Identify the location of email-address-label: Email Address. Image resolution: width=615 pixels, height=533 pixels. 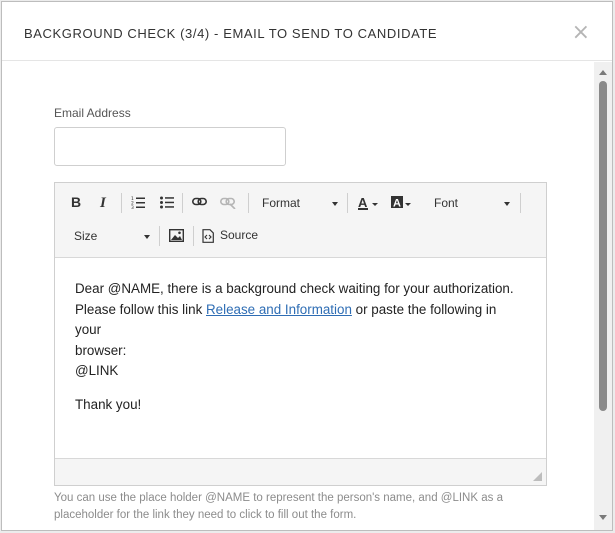
(92, 113).